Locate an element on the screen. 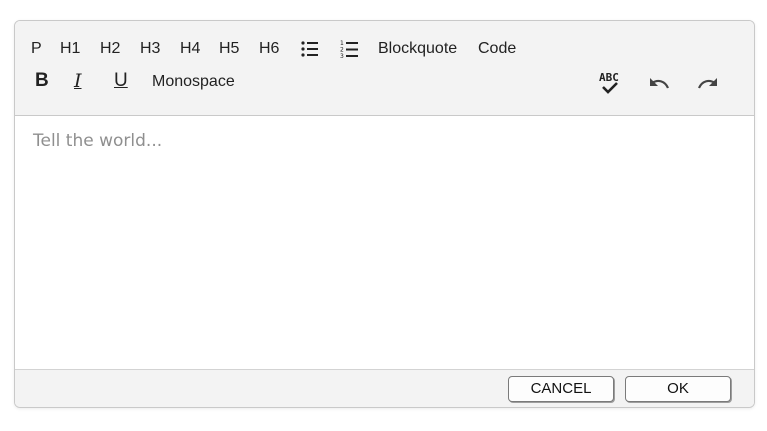  dialog-footer: CANCEL OK is located at coordinates (384, 388).